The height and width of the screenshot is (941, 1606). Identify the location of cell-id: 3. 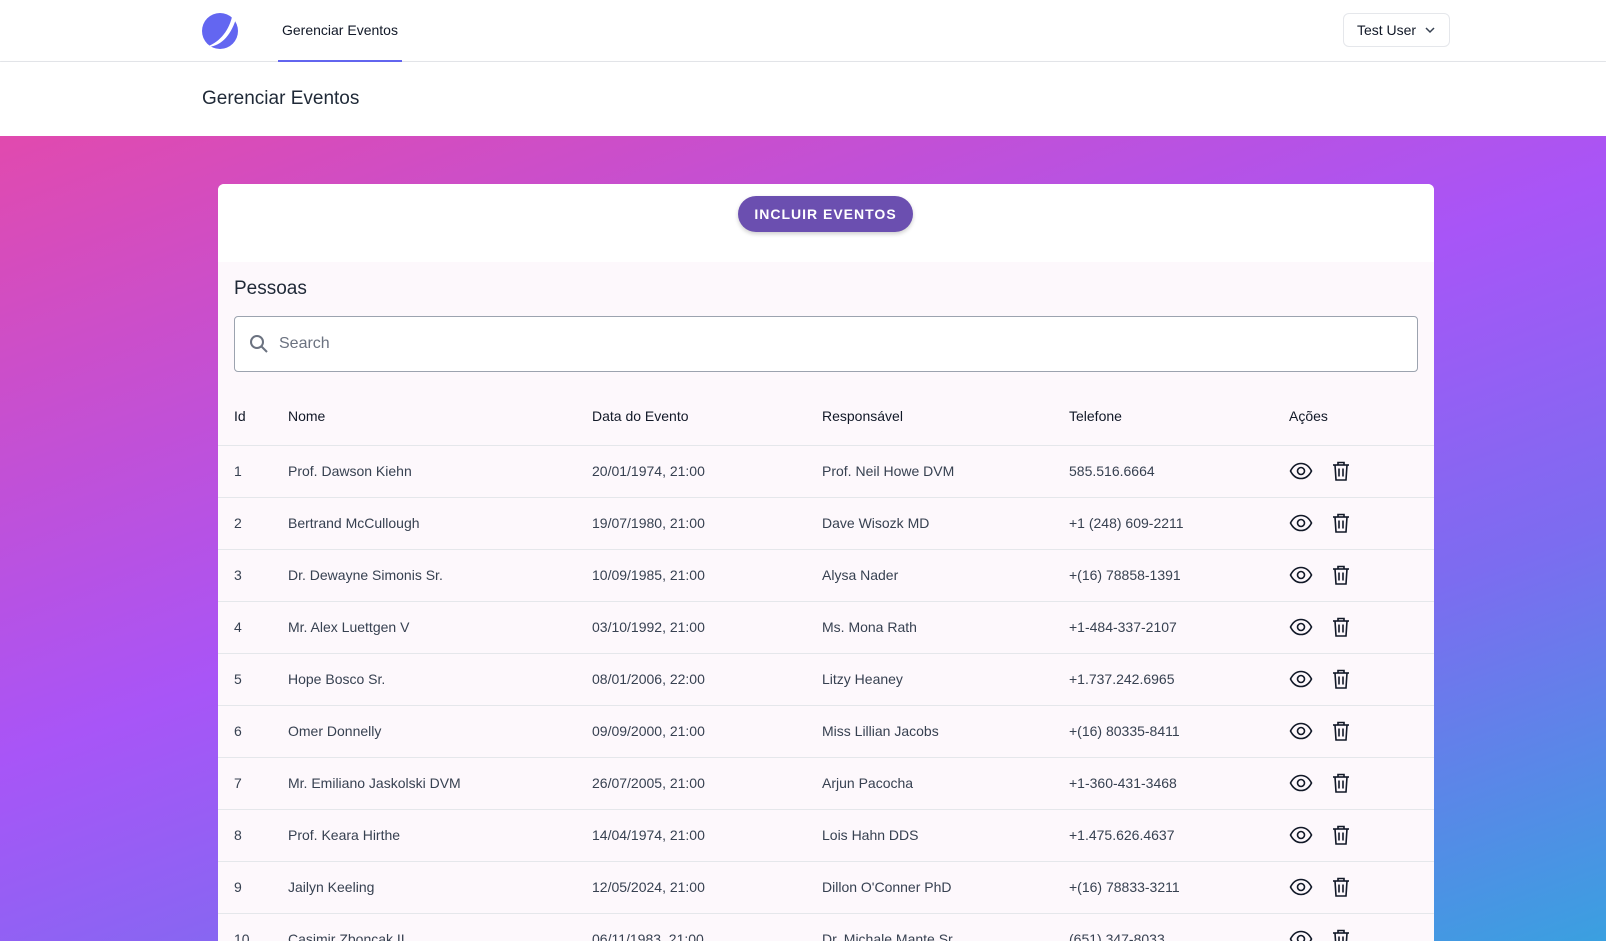
(253, 575).